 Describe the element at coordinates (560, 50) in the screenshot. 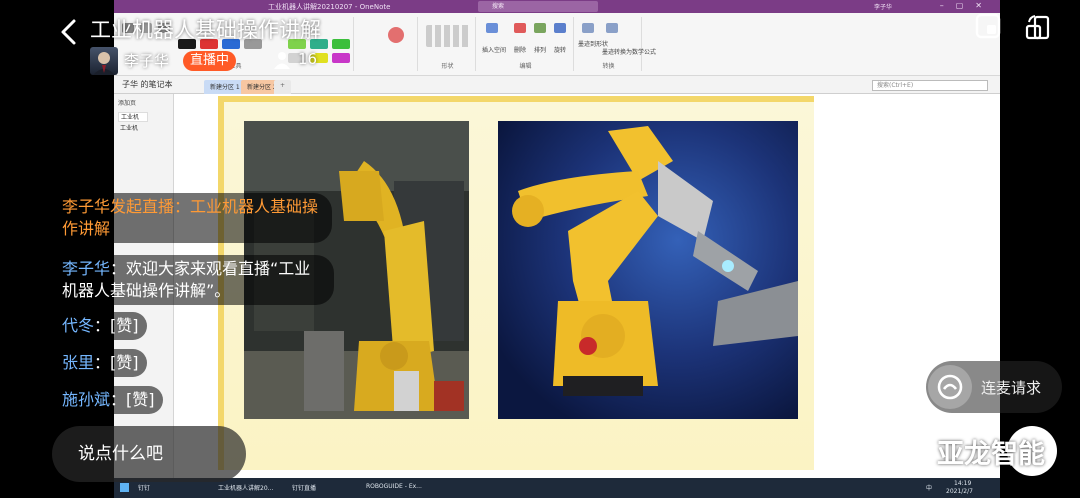

I see `rotate-label: 旋转` at that location.